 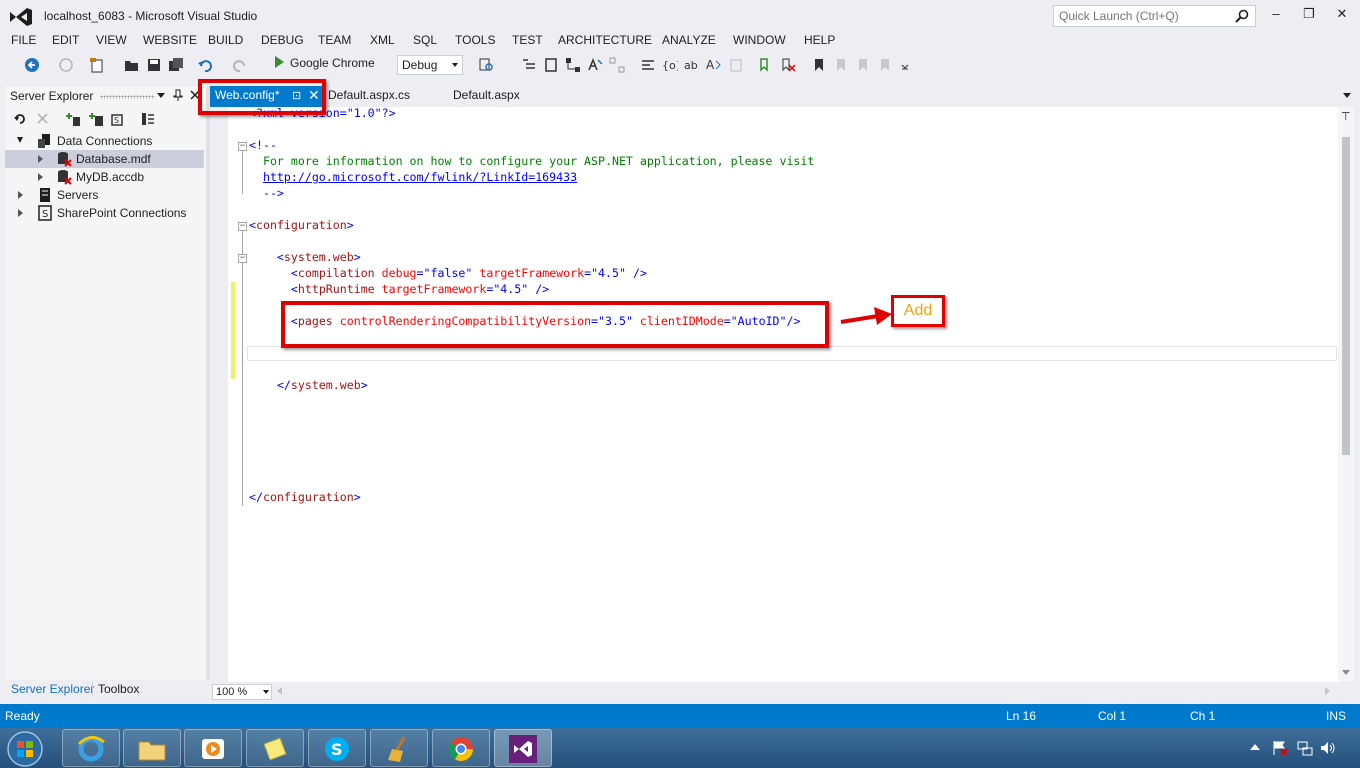 I want to click on outline-icon, so click(x=529, y=65).